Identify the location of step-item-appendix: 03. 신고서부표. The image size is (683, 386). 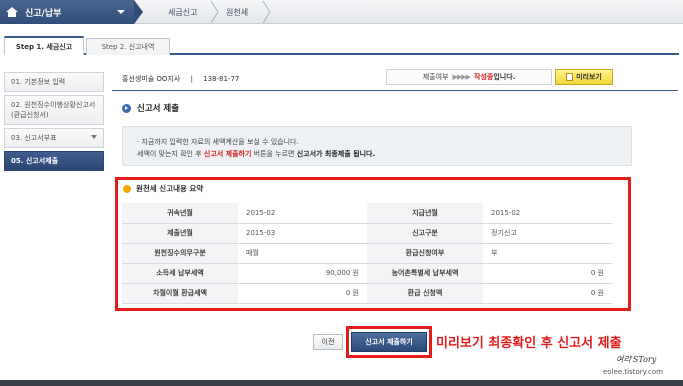
(54, 138).